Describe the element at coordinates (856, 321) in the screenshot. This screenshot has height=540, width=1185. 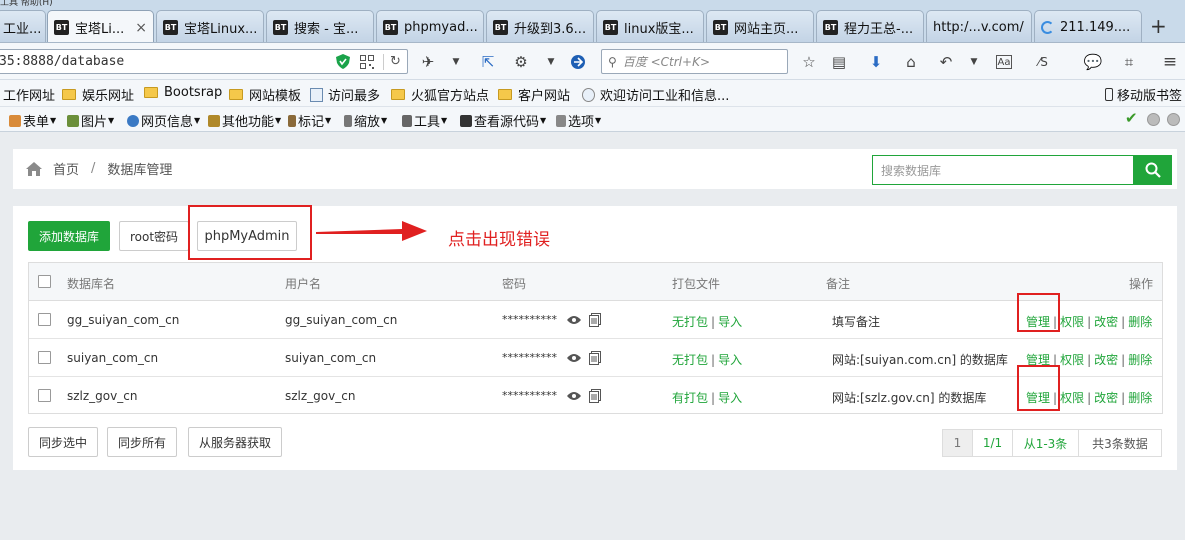
I see `note-cell: 填写备注` at that location.